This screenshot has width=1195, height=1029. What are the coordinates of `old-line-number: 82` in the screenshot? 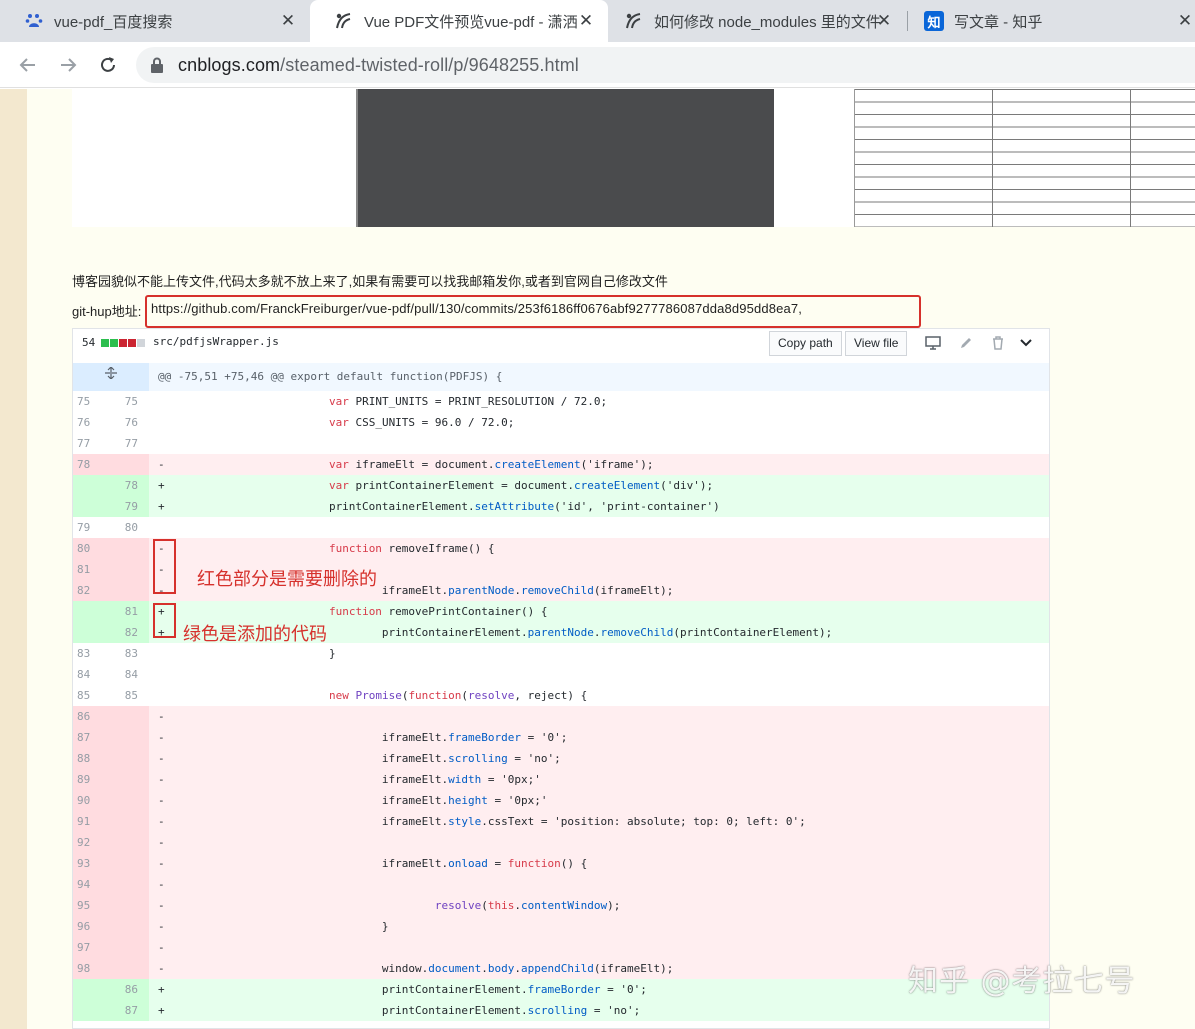 It's located at (92, 590).